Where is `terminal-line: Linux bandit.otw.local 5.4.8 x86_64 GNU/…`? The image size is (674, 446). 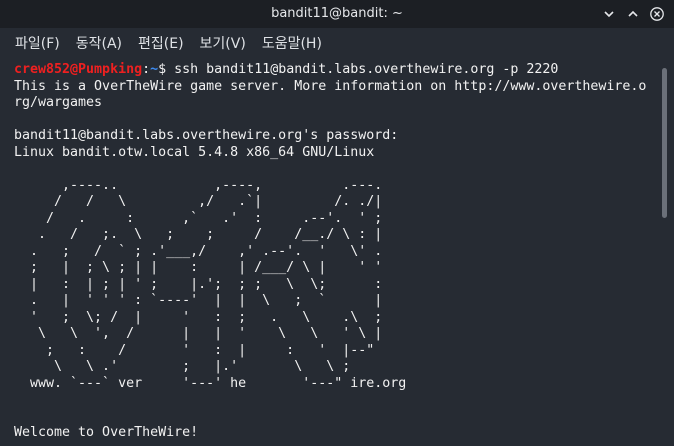 terminal-line: Linux bandit.otw.local 5.4.8 x86_64 GNU/… is located at coordinates (194, 152).